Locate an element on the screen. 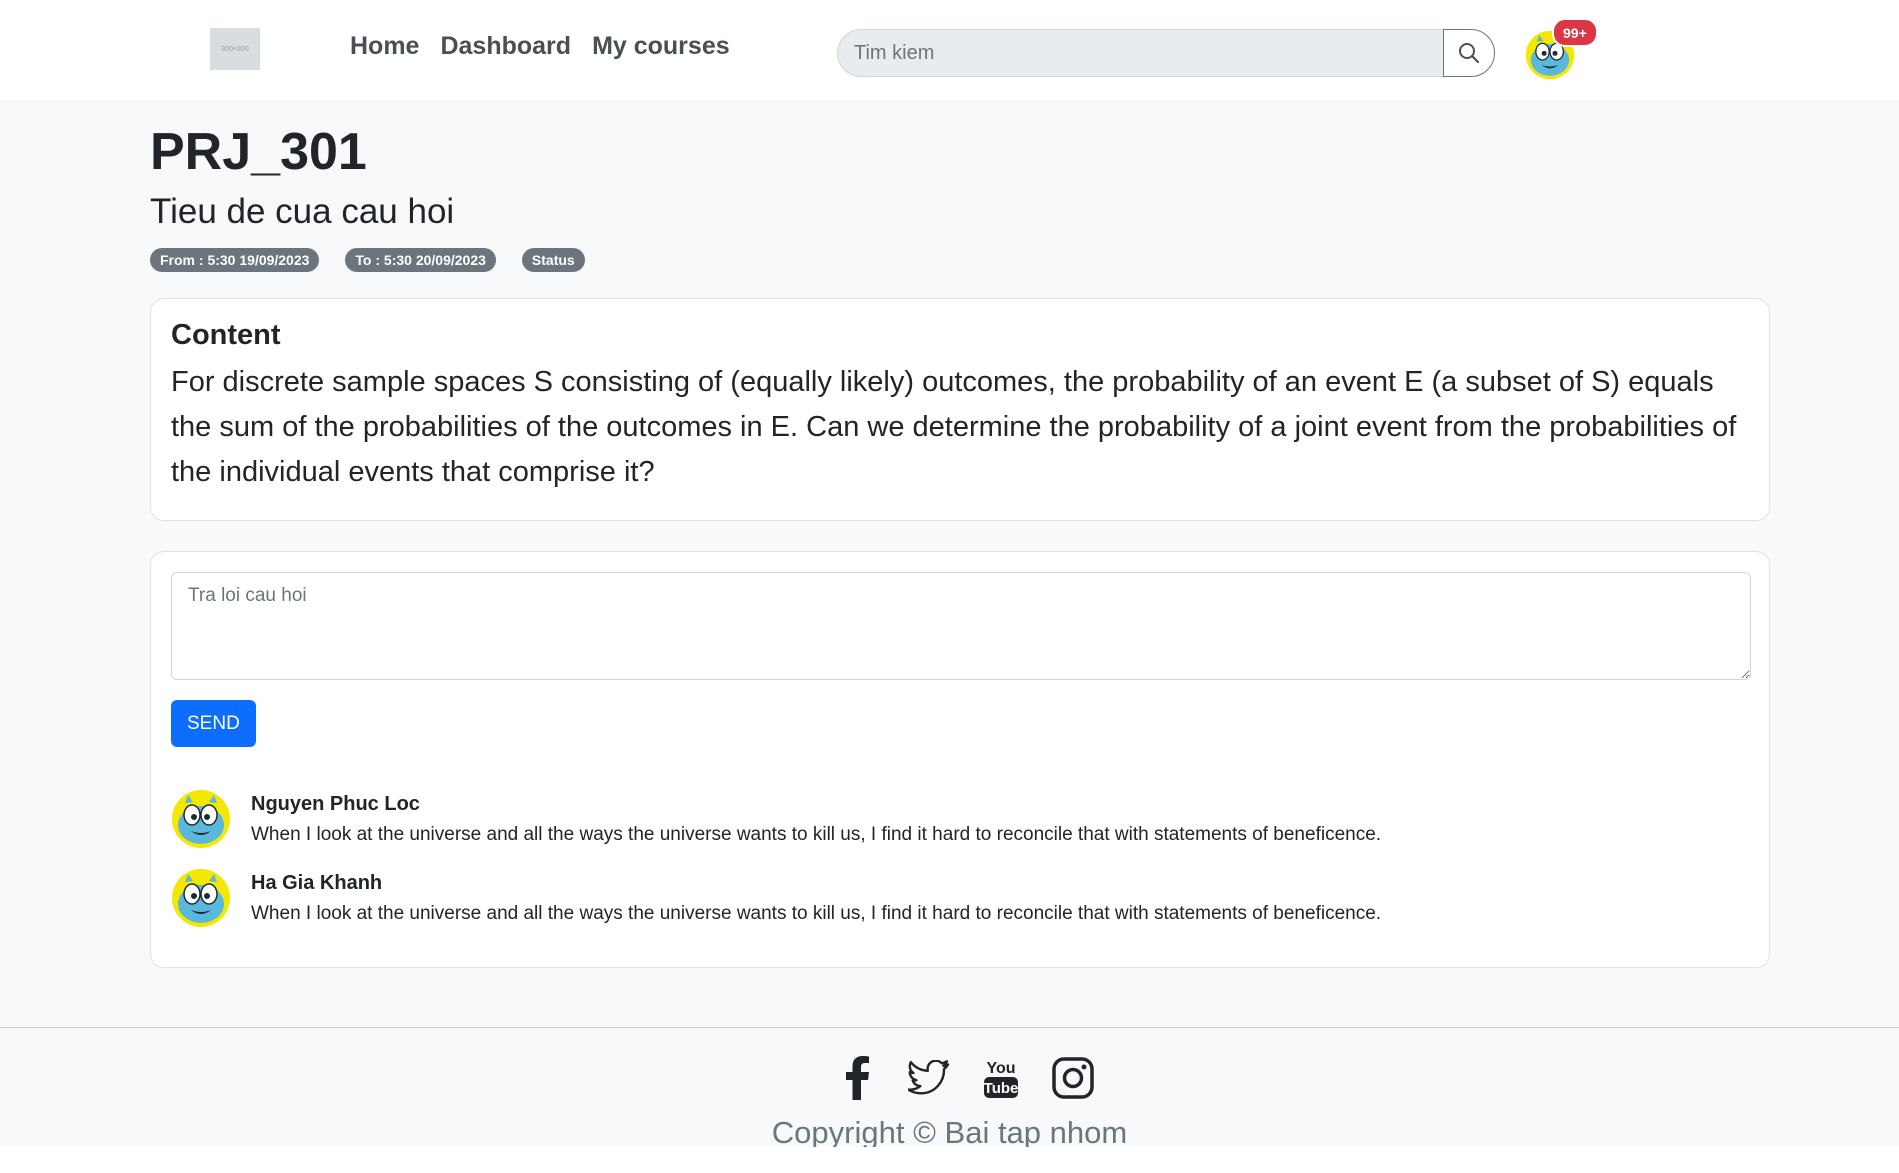 The width and height of the screenshot is (1899, 1173). logo-placeholder-text: 300×300 is located at coordinates (235, 49).